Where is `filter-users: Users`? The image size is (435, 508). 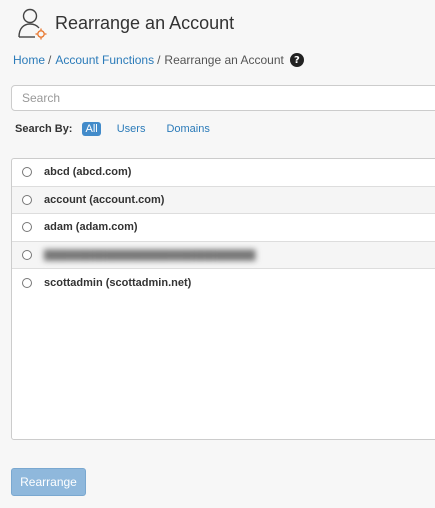
filter-users: Users is located at coordinates (131, 129).